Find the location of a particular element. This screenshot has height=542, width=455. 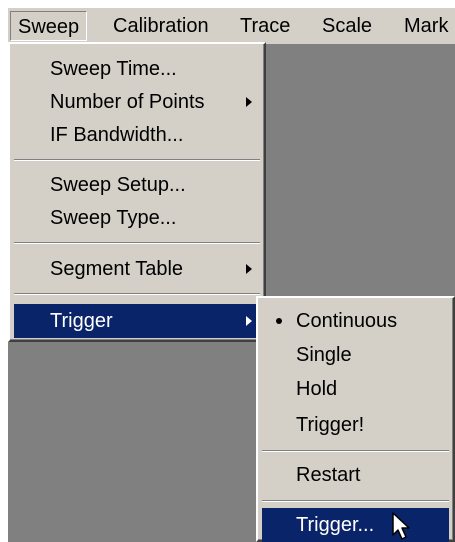

menu-item-hold: Hold is located at coordinates (355, 389).